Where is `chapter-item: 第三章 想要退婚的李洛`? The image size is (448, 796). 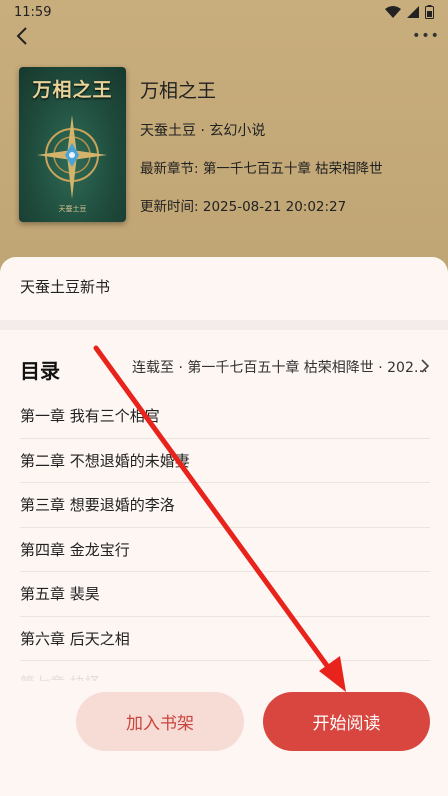
chapter-item: 第三章 想要退婚的李洛 is located at coordinates (225, 505).